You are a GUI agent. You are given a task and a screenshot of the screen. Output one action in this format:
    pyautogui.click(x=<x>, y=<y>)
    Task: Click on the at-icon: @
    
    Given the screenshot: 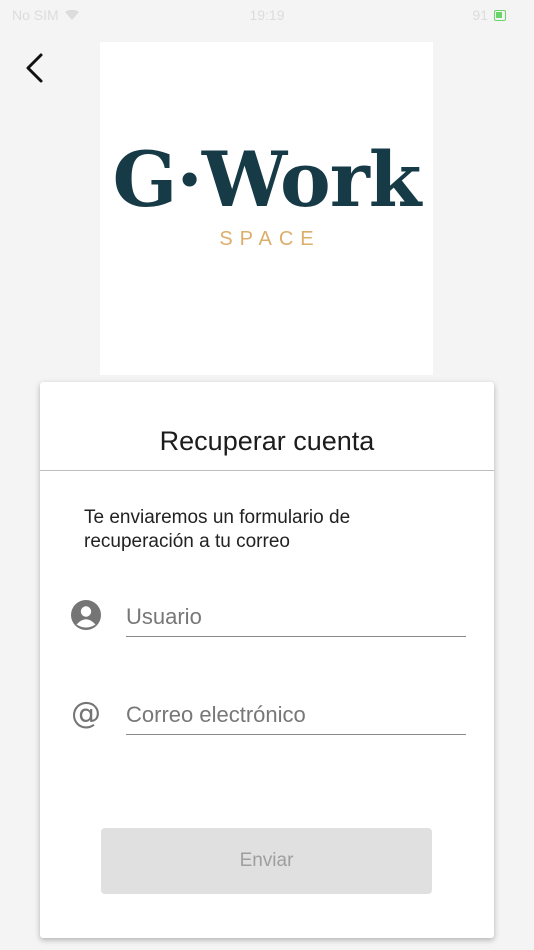 What is the action you would take?
    pyautogui.click(x=86, y=714)
    